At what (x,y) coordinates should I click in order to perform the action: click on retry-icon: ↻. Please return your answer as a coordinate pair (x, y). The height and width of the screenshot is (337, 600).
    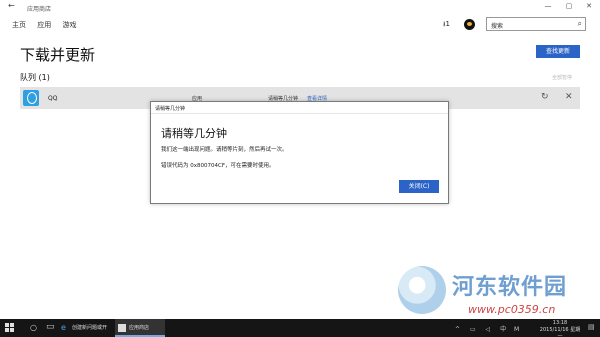
    Looking at the image, I should click on (545, 97).